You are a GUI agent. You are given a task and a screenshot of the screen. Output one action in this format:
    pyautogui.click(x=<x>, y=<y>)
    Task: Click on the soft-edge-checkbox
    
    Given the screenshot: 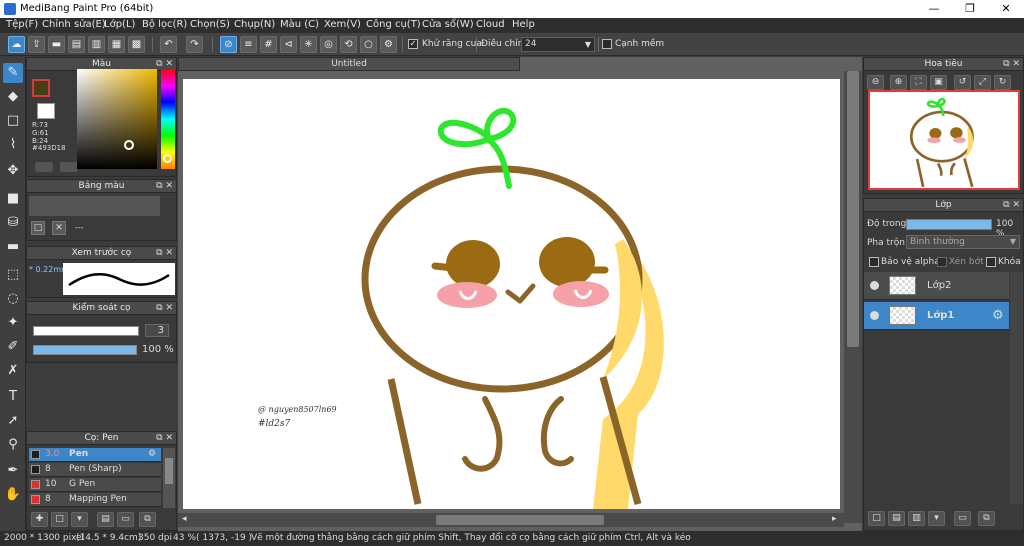 What is the action you would take?
    pyautogui.click(x=607, y=44)
    